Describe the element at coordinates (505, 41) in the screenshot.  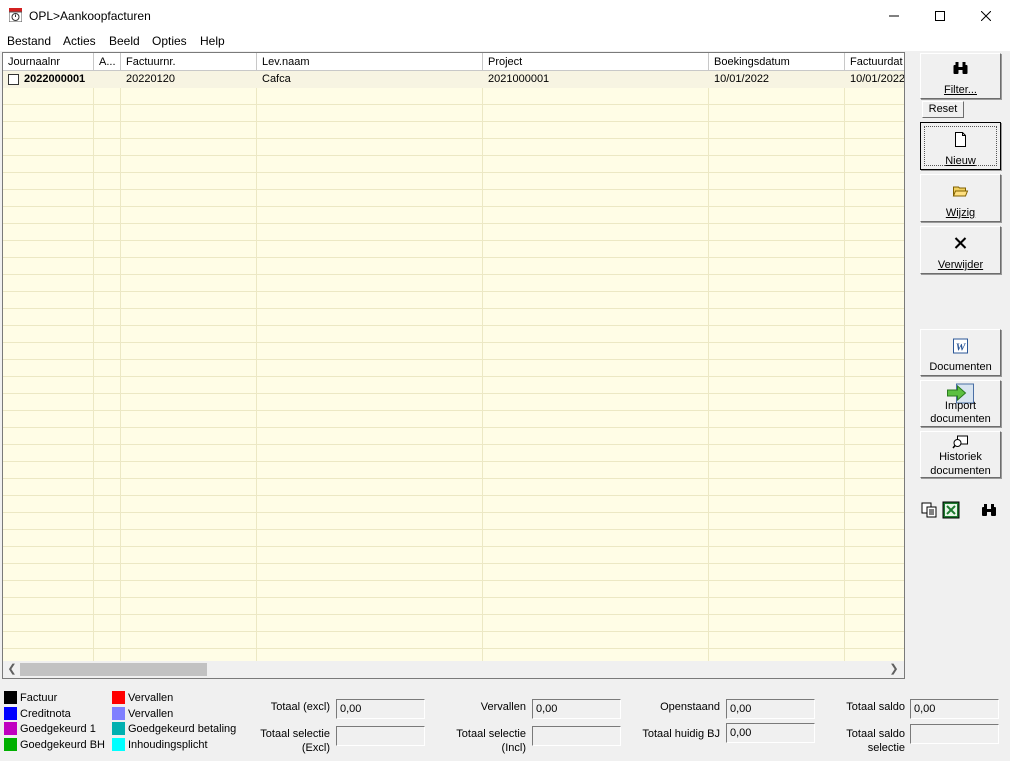
I see `menu-bar: Bestand Acties Beeld Opties Help` at that location.